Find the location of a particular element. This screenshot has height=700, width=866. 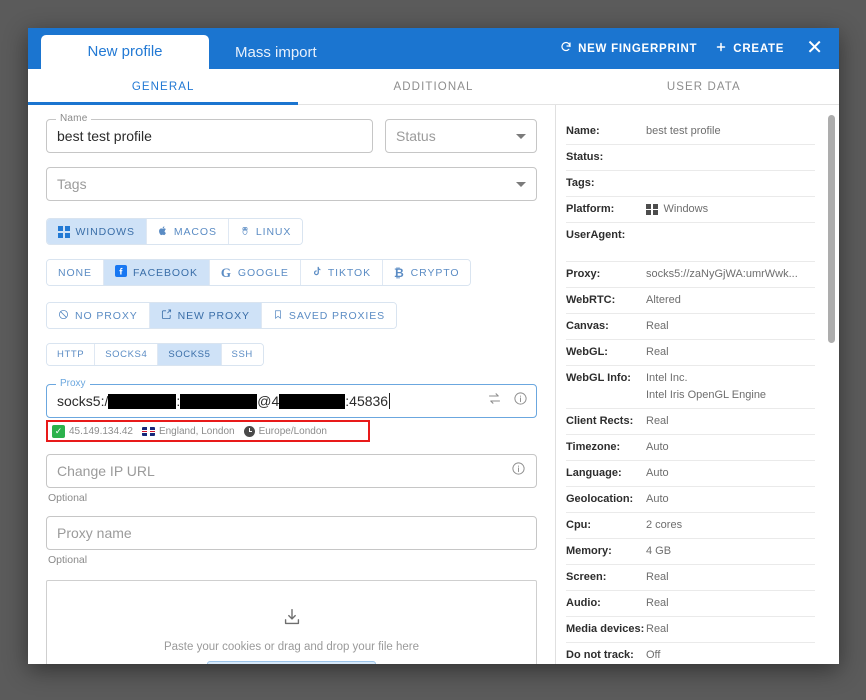

summary-key: Name: is located at coordinates (583, 131).